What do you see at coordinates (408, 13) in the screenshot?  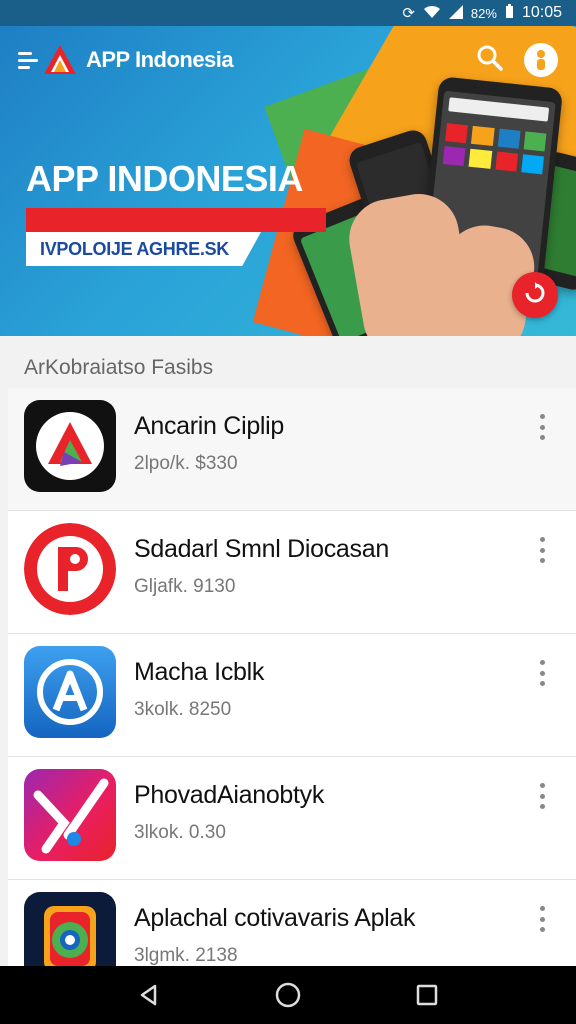 I see `sync-icon: ⟳` at bounding box center [408, 13].